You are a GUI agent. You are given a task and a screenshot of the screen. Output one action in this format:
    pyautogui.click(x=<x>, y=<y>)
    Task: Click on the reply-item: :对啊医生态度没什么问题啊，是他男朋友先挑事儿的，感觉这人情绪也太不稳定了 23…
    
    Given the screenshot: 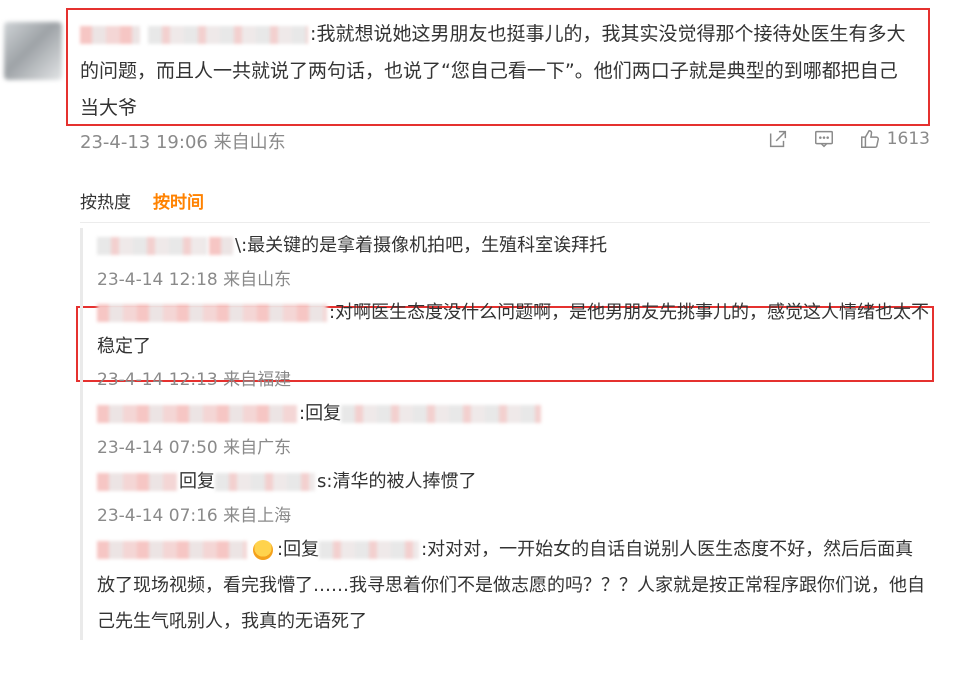 What is the action you would take?
    pyautogui.click(x=513, y=346)
    